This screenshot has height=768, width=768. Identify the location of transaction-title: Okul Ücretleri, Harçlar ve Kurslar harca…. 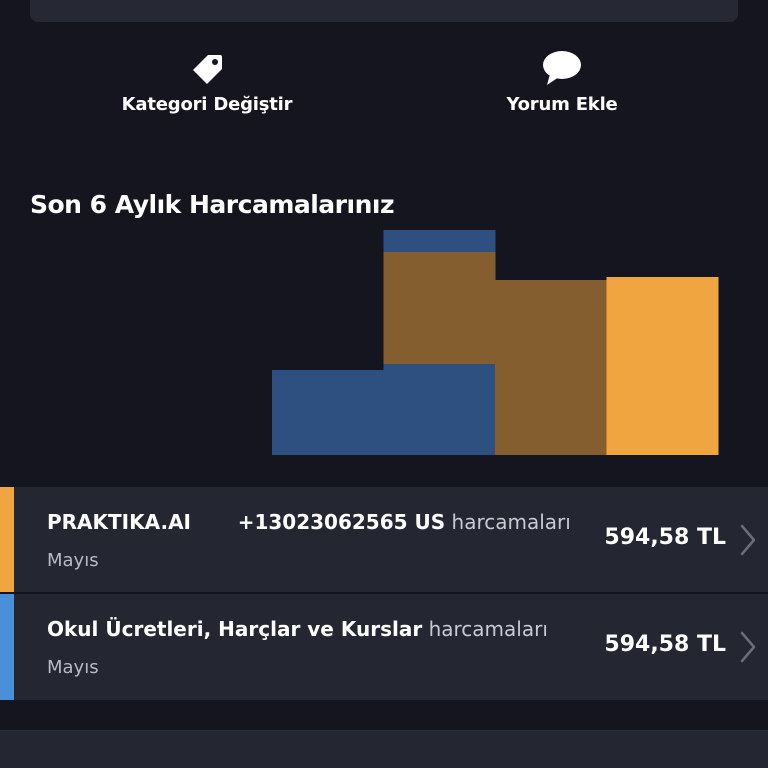
(297, 629).